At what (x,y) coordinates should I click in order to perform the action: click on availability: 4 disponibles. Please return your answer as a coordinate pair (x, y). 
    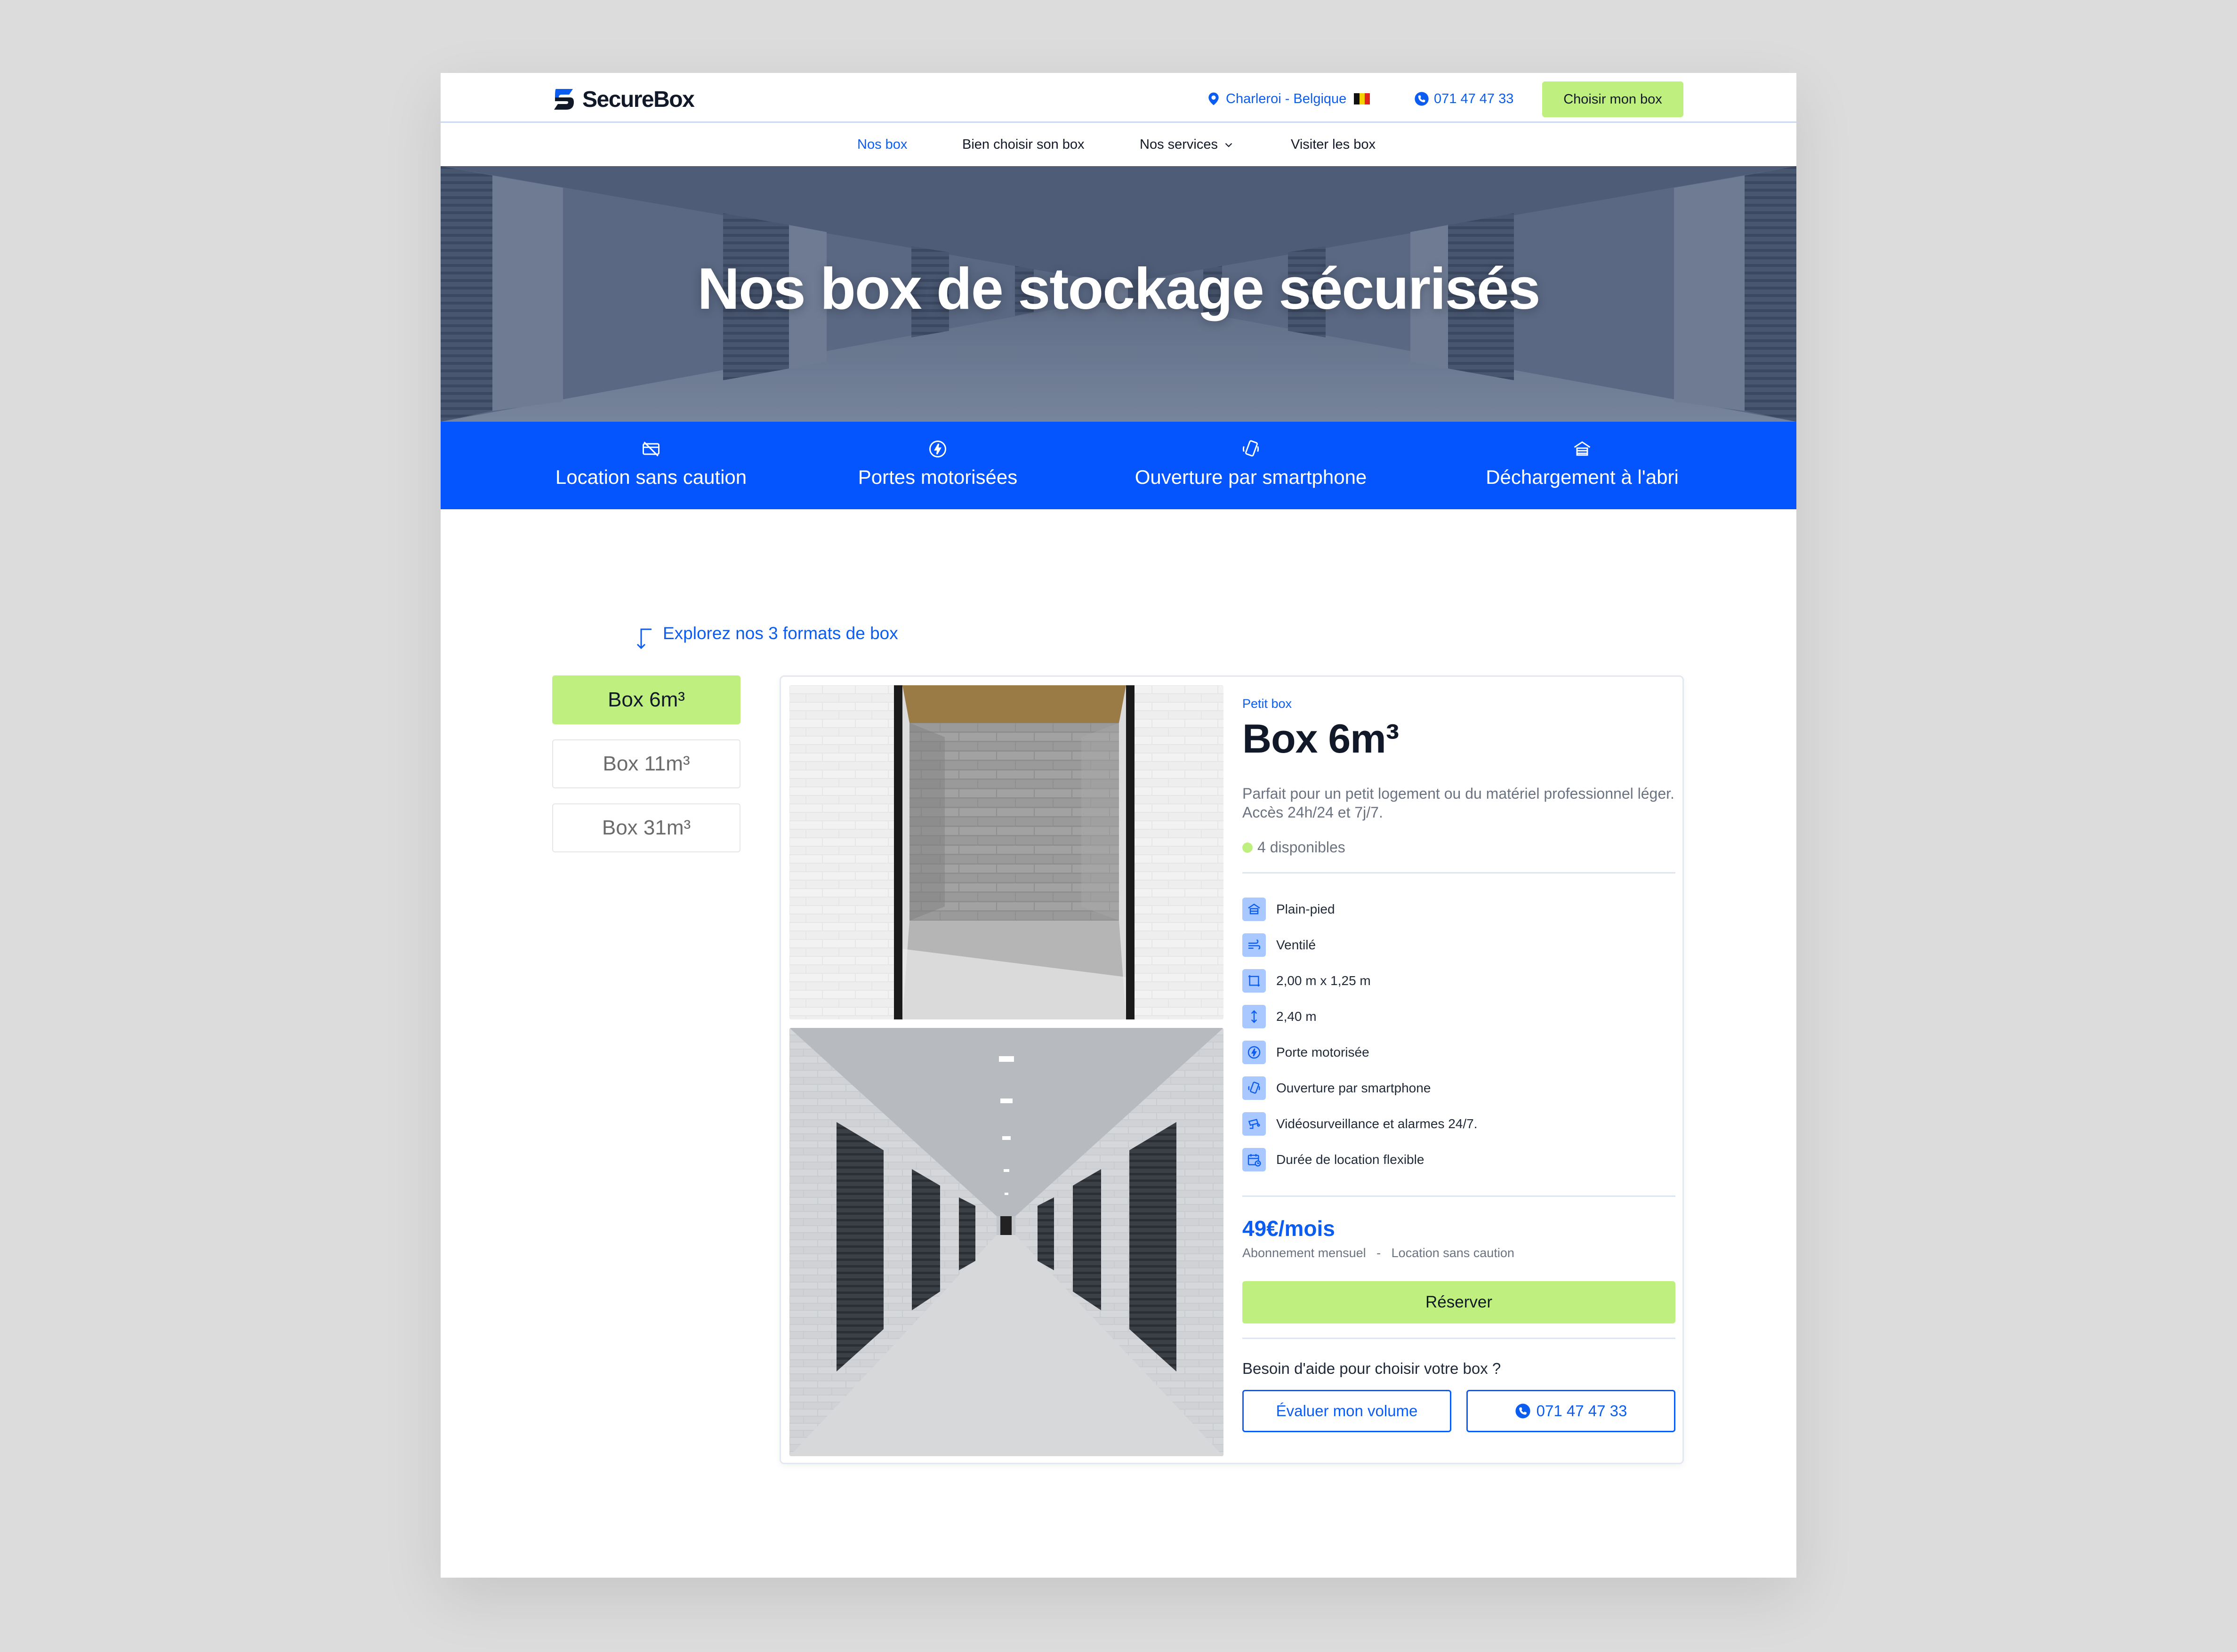
    Looking at the image, I should click on (1458, 847).